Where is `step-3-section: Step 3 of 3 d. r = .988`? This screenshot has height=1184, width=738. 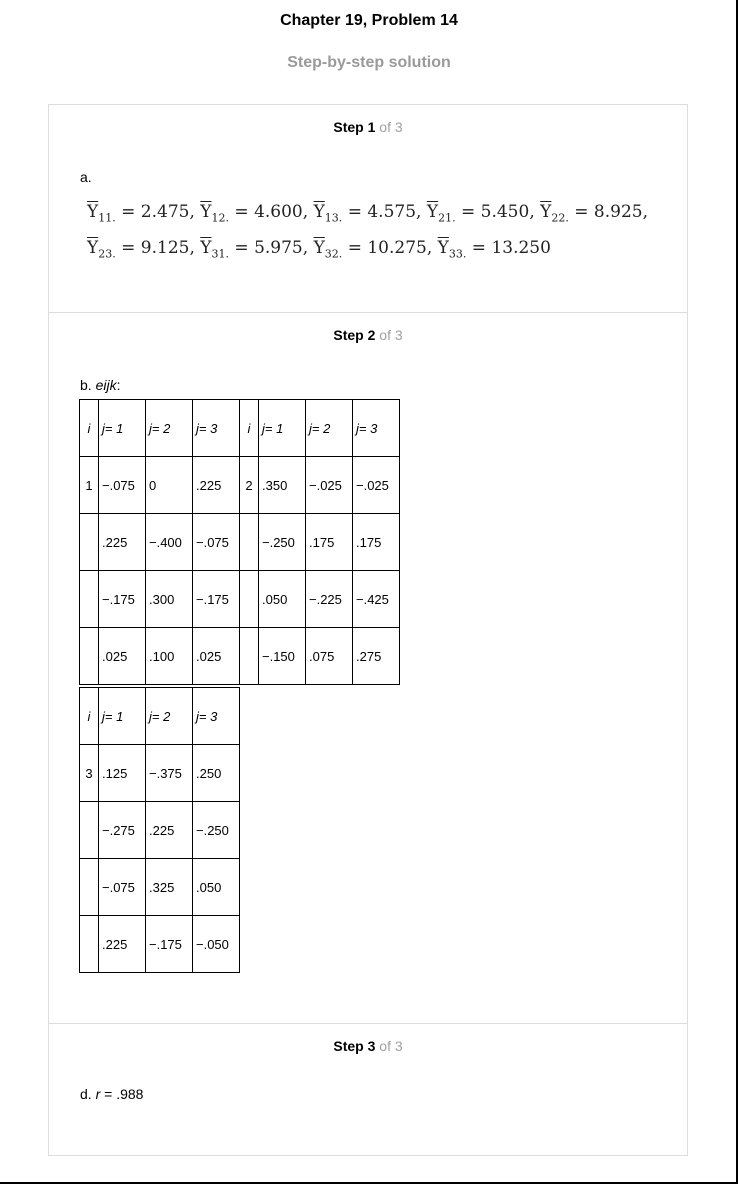 step-3-section: Step 3 of 3 d. r = .988 is located at coordinates (368, 1089).